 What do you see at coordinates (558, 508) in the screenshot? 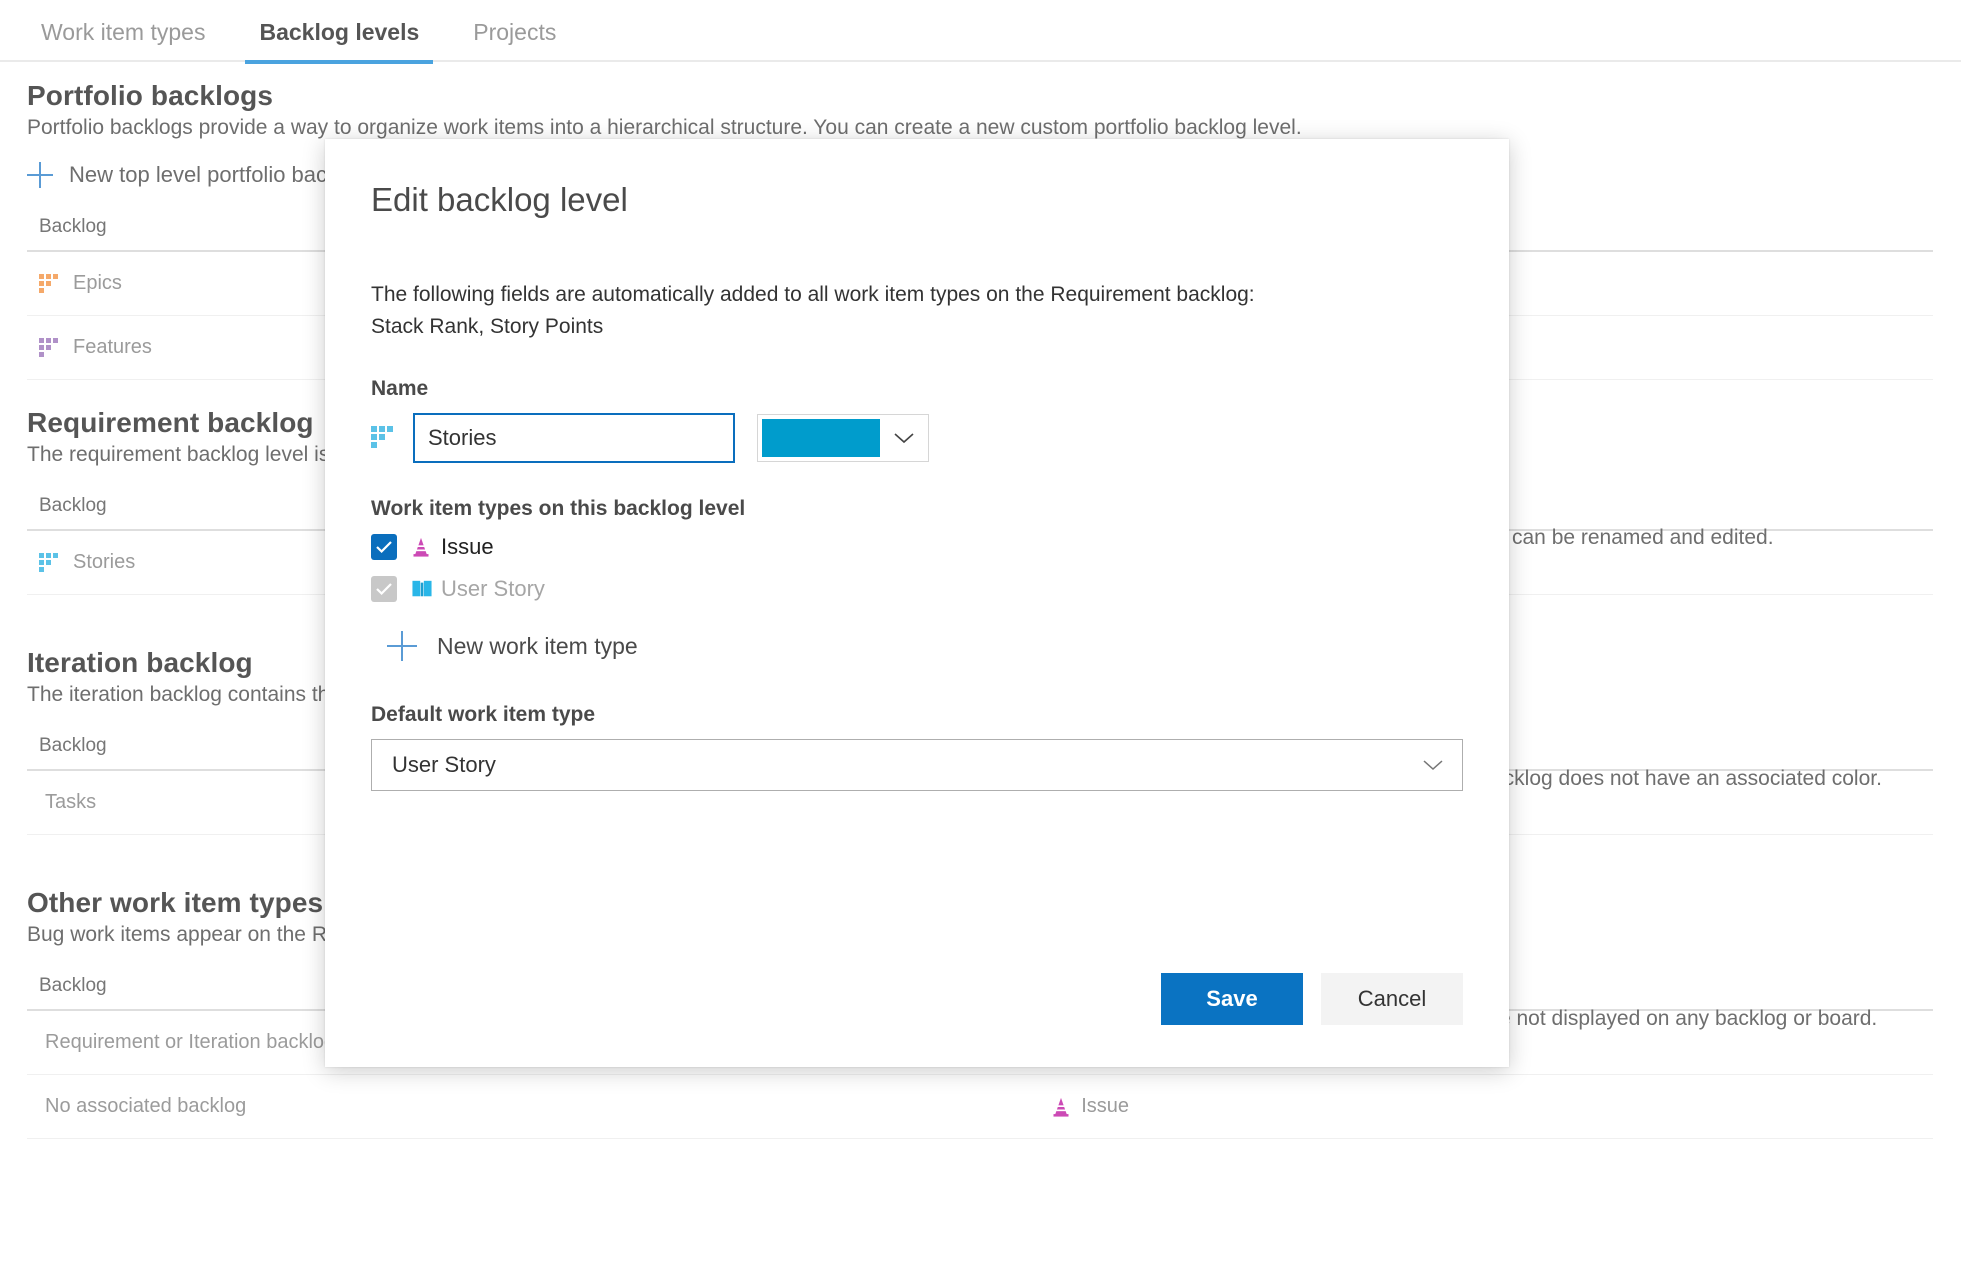
I see `work-item-types-label: Work item types on this backlog level` at bounding box center [558, 508].